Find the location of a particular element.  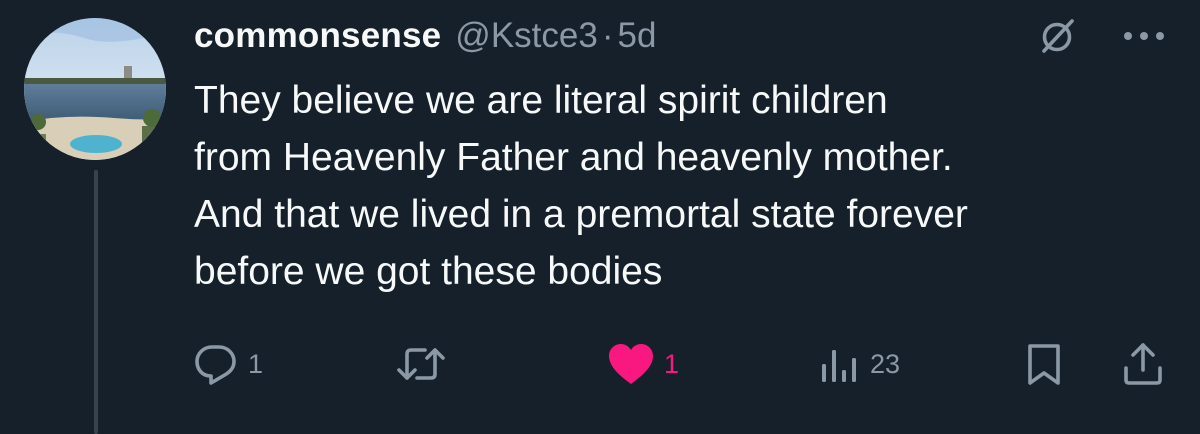

retweet-icon is located at coordinates (421, 364).